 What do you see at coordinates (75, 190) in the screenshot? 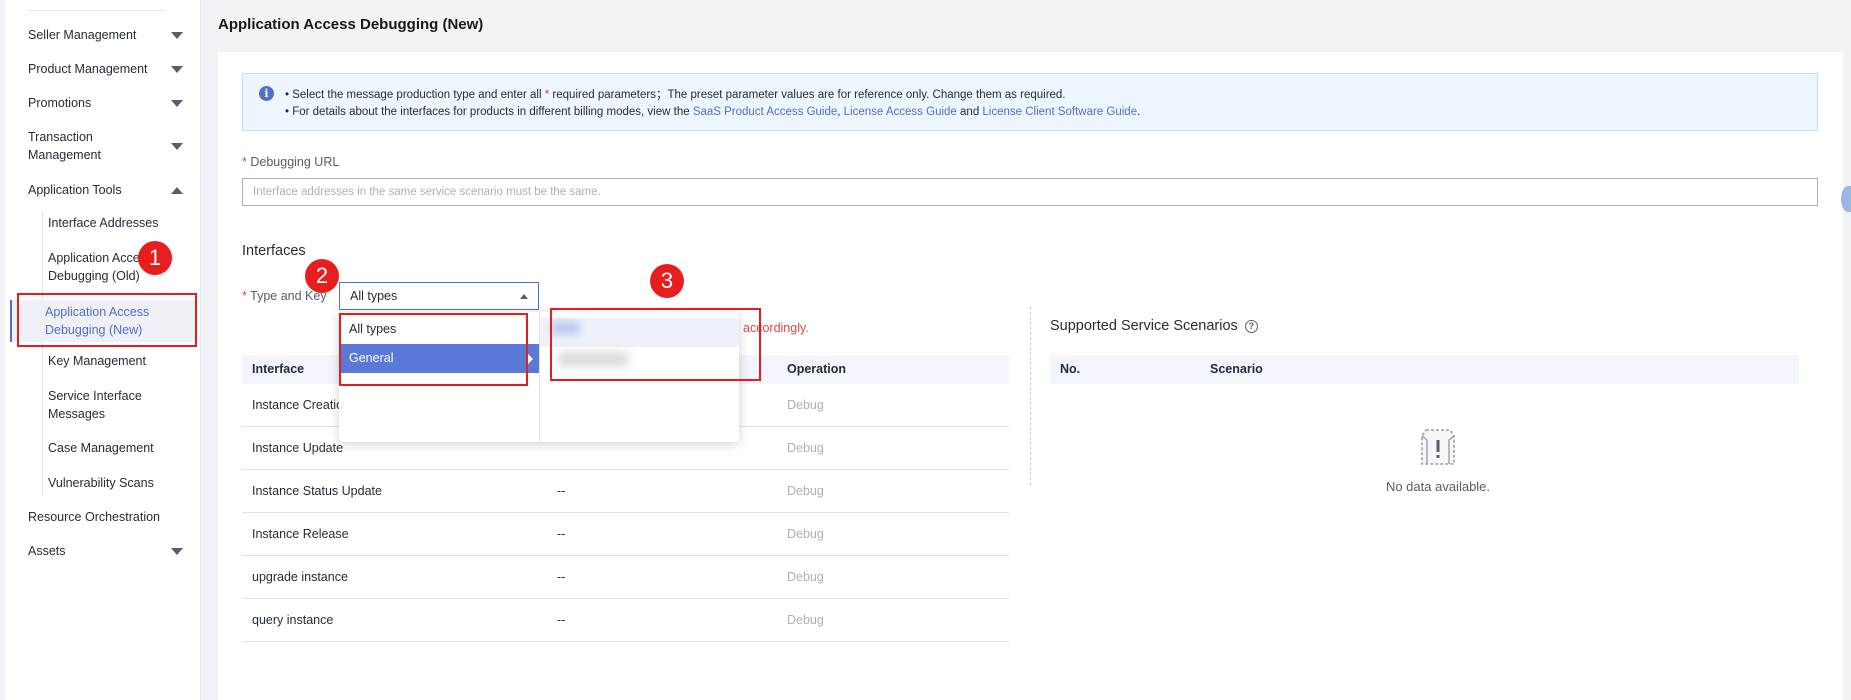
I see `sidebar-item-label: Application Tools` at bounding box center [75, 190].